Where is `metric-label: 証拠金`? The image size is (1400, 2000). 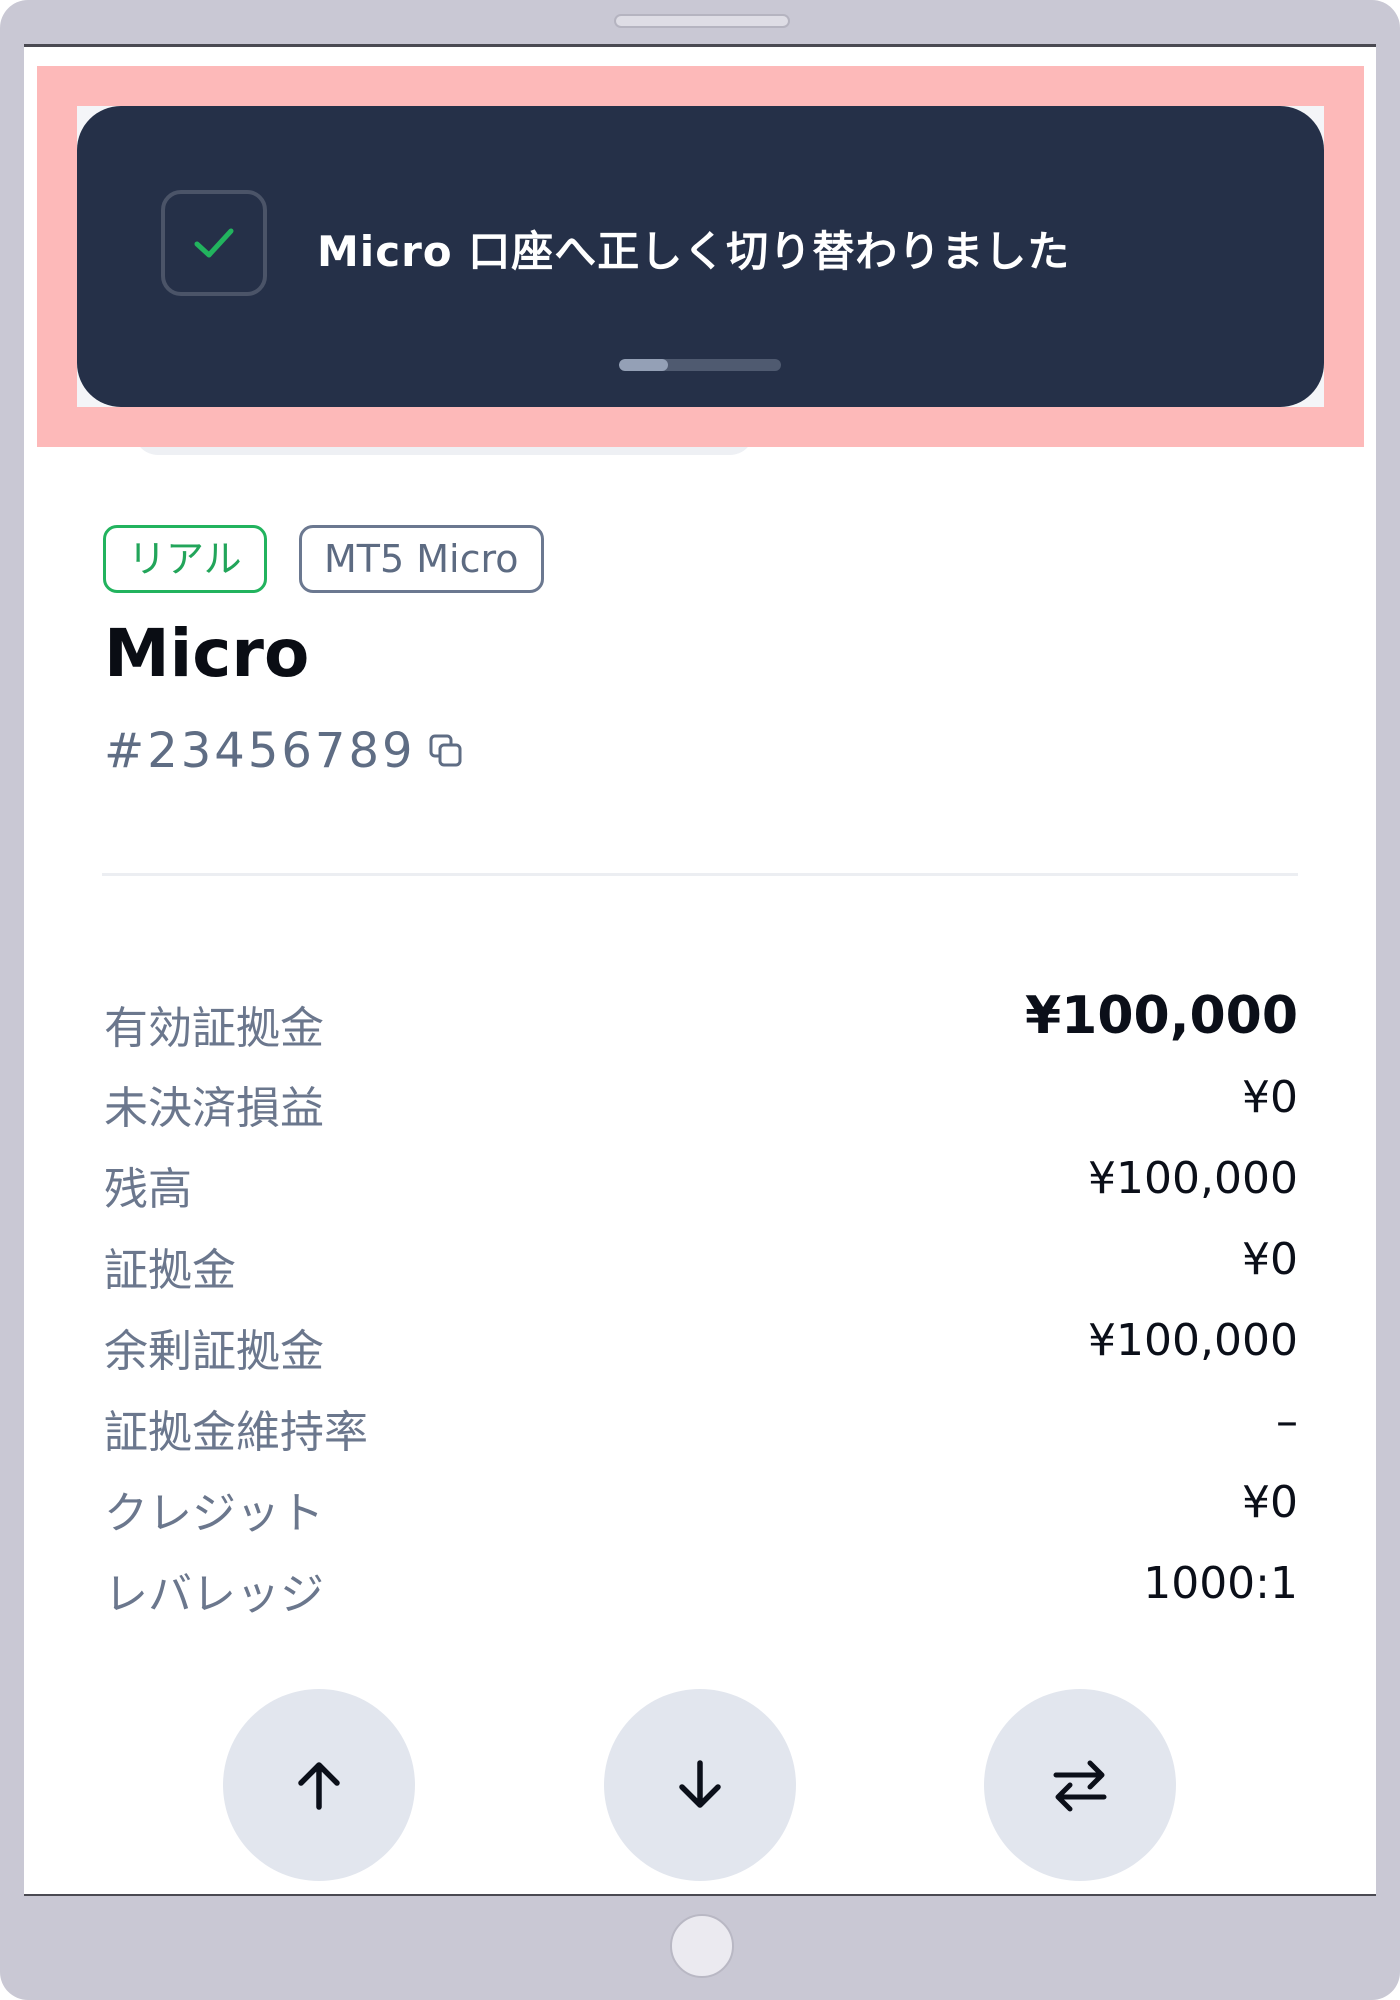 metric-label: 証拠金 is located at coordinates (170, 1270).